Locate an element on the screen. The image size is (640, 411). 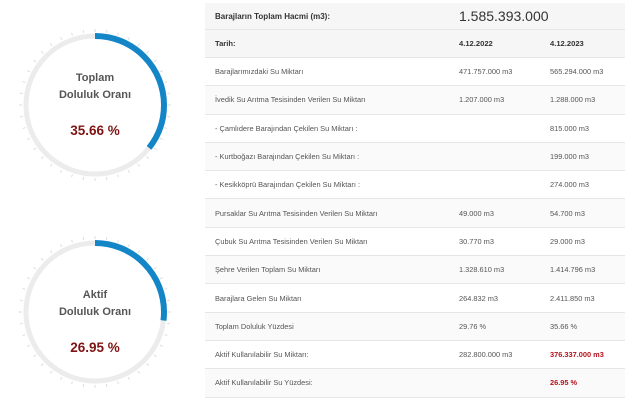
row-value-2022: 471.757.000 m3 is located at coordinates (486, 72).